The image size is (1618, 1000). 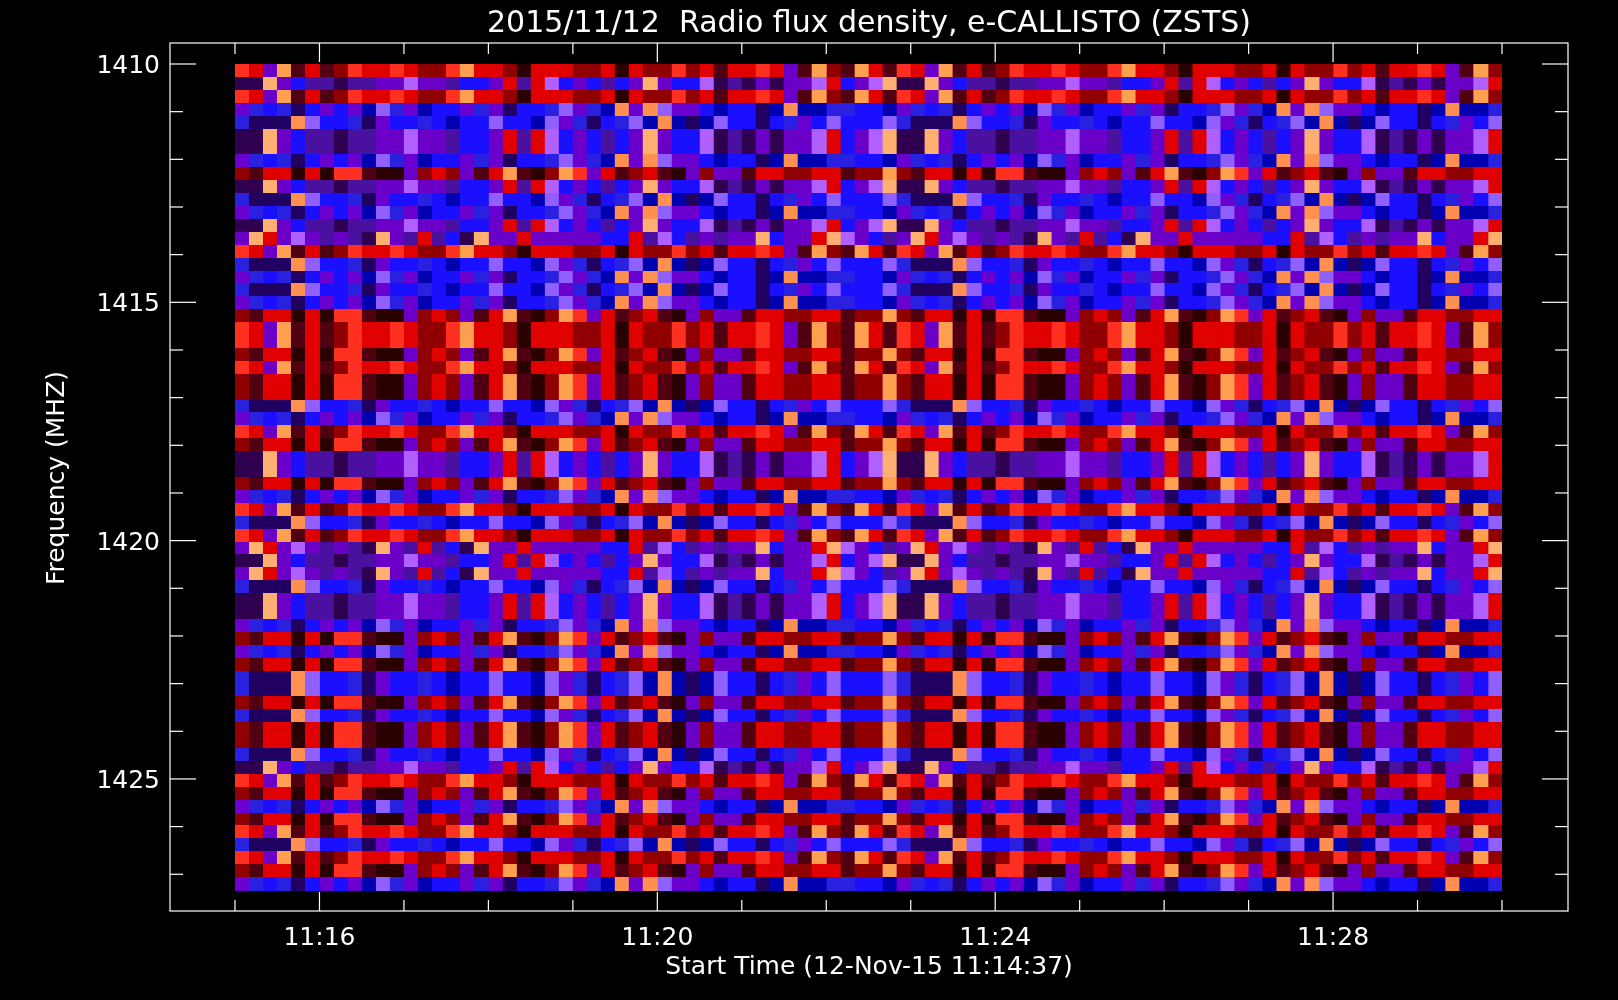 I want to click on y-tick-label: 1420, so click(x=128, y=541).